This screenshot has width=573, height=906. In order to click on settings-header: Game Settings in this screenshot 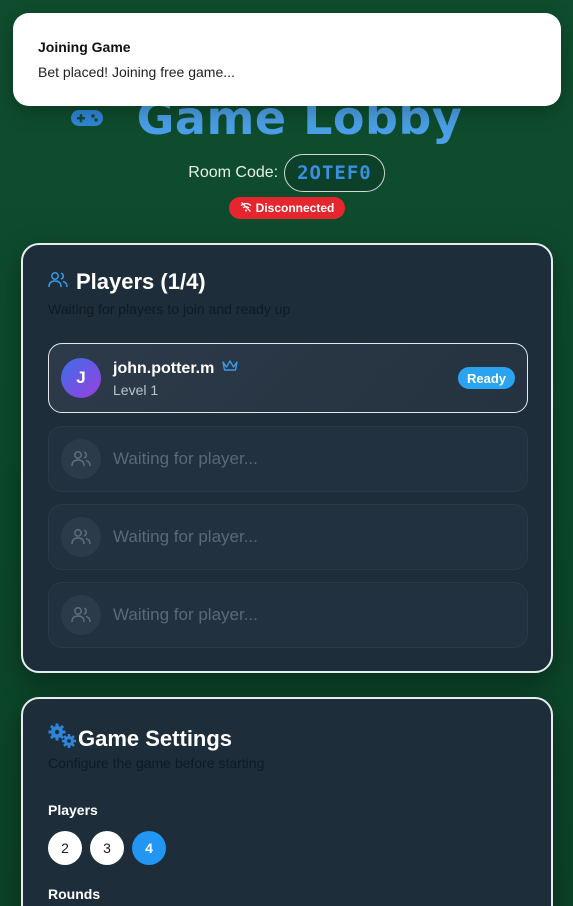, I will do `click(140, 738)`.